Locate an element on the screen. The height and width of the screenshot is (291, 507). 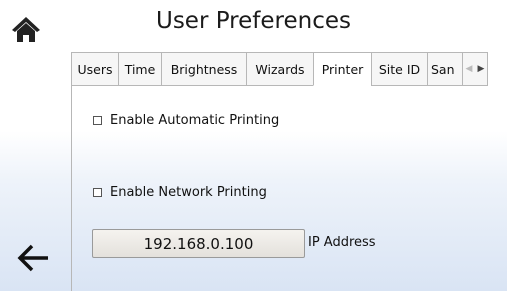
tab-printer: Printer is located at coordinates (342, 69).